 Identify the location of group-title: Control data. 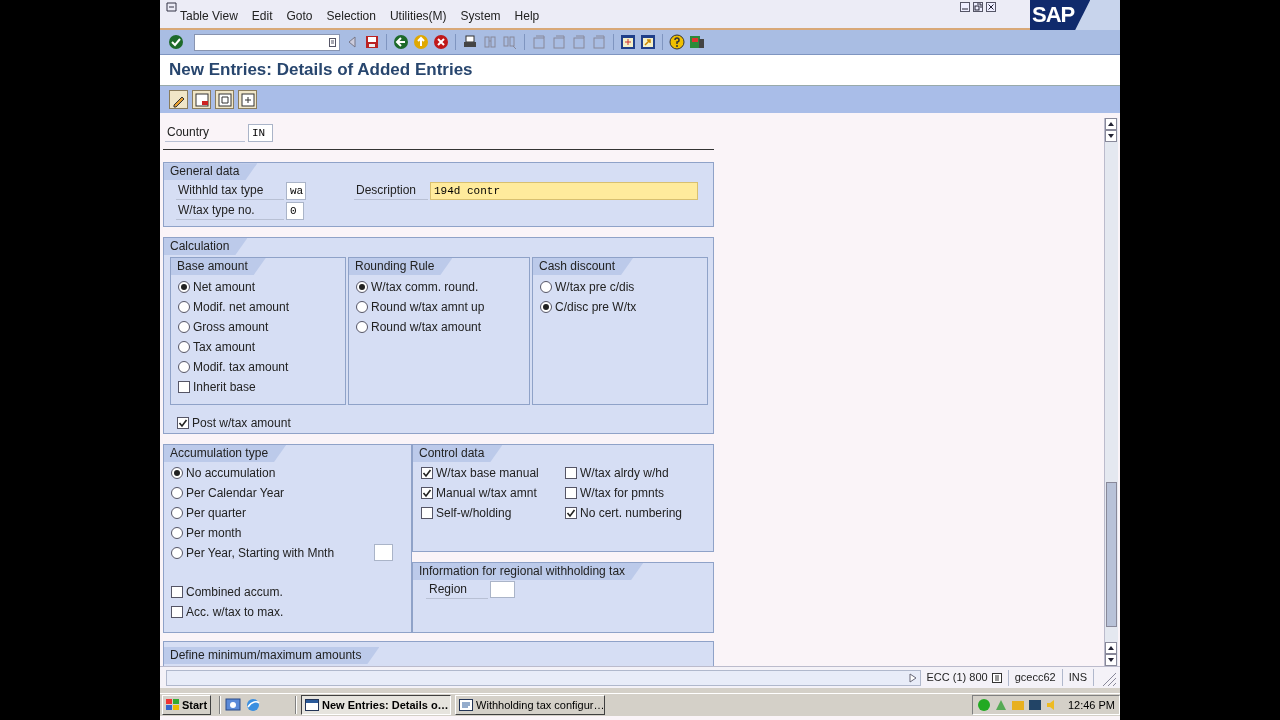
(458, 453).